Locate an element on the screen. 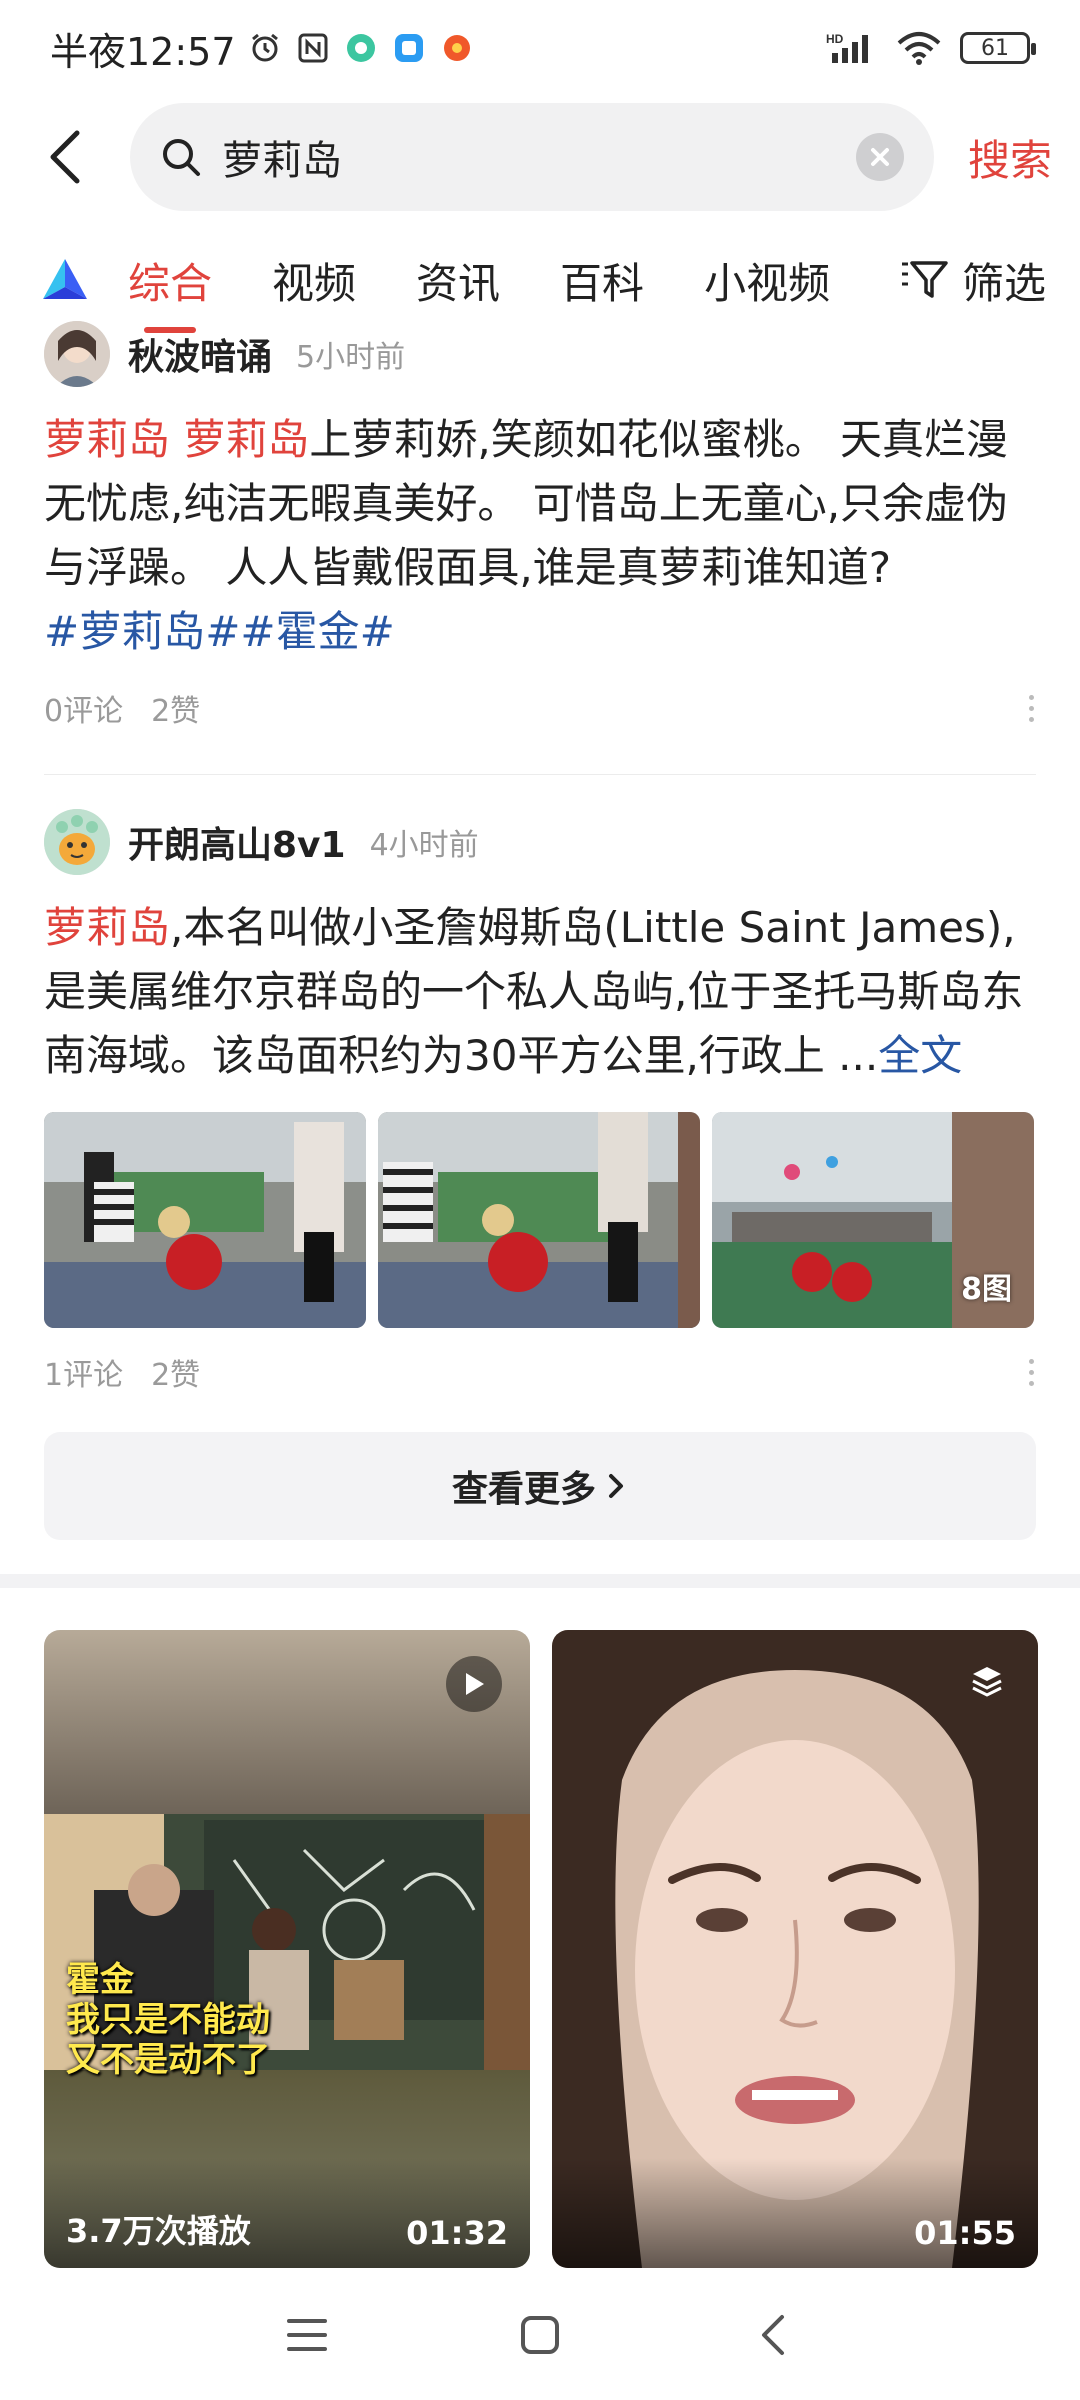 This screenshot has width=1080, height=2400. status-right: HD 61 is located at coordinates (931, 48).